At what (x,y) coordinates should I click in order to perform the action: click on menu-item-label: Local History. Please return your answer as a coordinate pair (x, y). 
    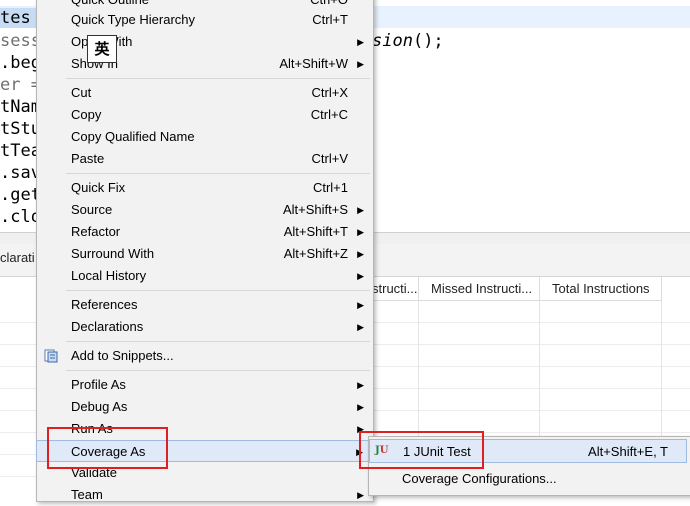
    Looking at the image, I should click on (109, 275).